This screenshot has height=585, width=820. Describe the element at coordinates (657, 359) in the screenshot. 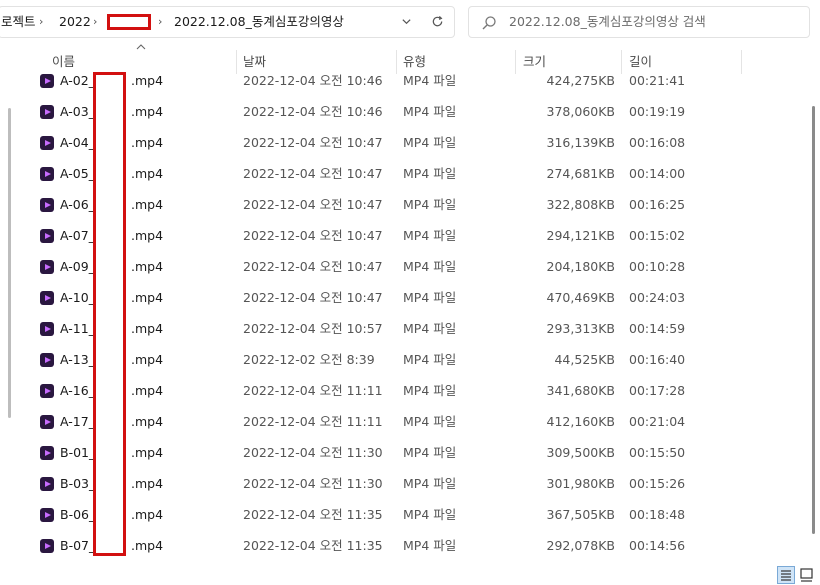

I see `file-length: 00:16:40` at that location.